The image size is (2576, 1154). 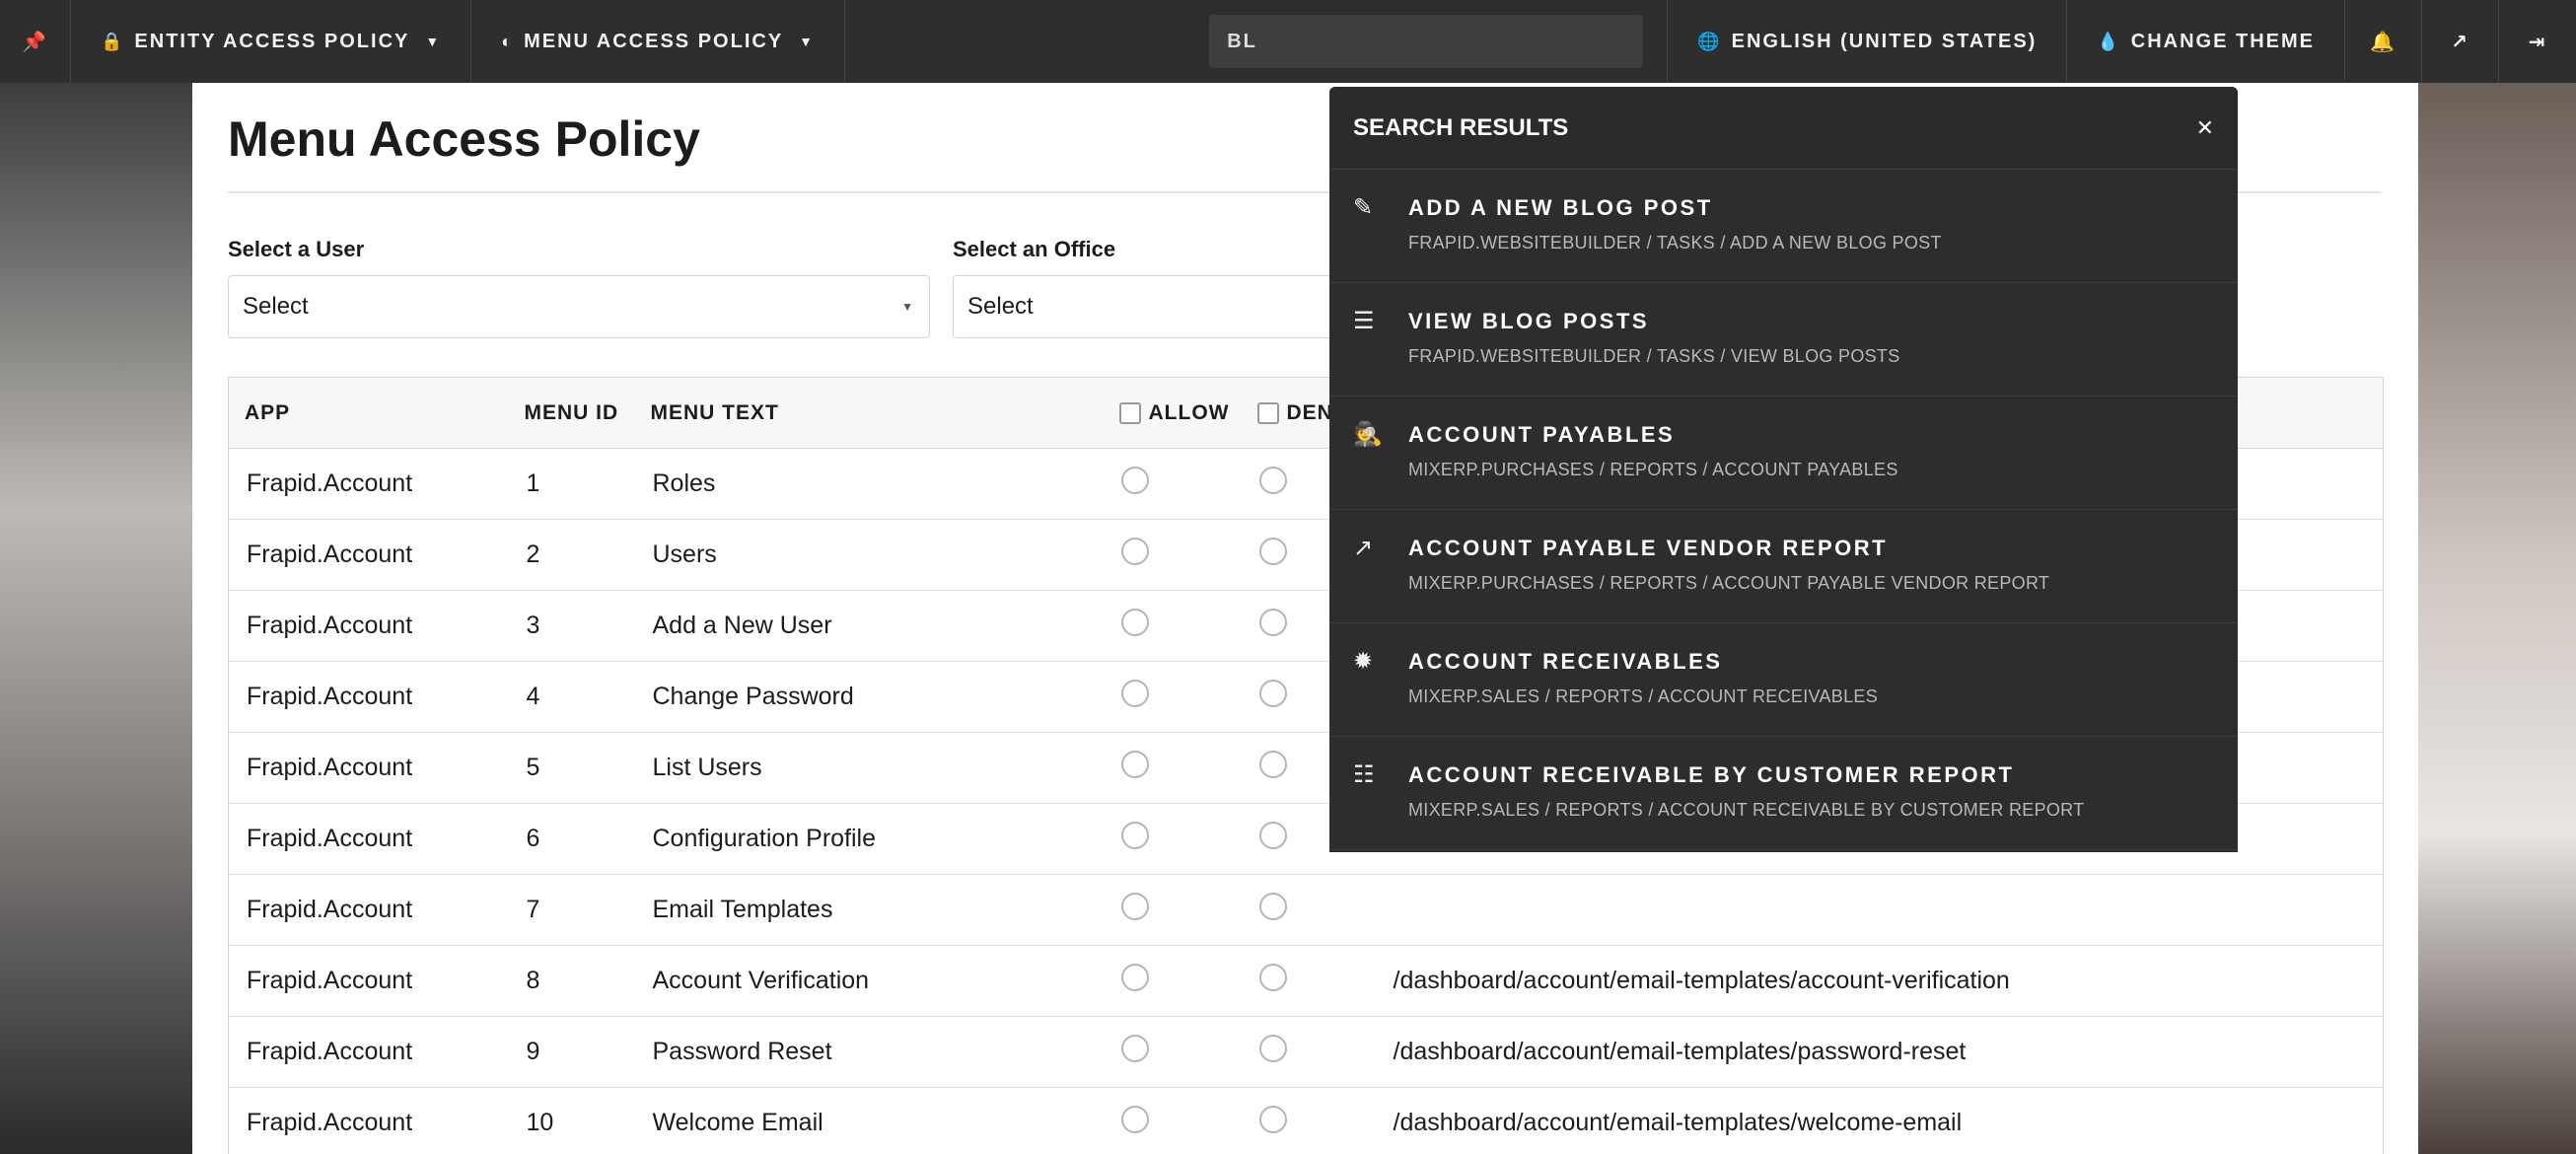 What do you see at coordinates (654, 41) in the screenshot?
I see `menu-access-label: MENU ACCESS POLICY` at bounding box center [654, 41].